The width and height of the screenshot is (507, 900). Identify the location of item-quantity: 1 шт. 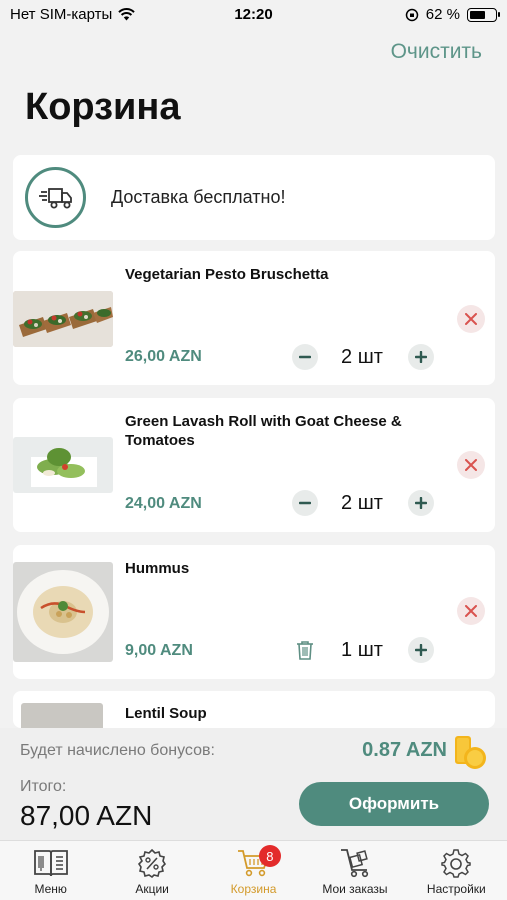
(362, 650).